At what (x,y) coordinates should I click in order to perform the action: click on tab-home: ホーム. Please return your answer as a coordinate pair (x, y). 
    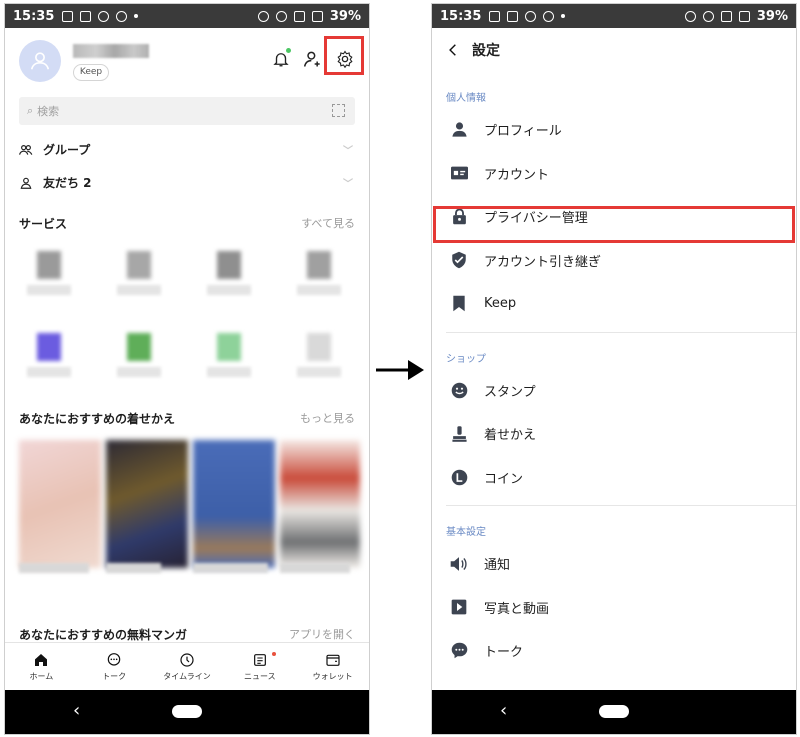
    Looking at the image, I should click on (41, 666).